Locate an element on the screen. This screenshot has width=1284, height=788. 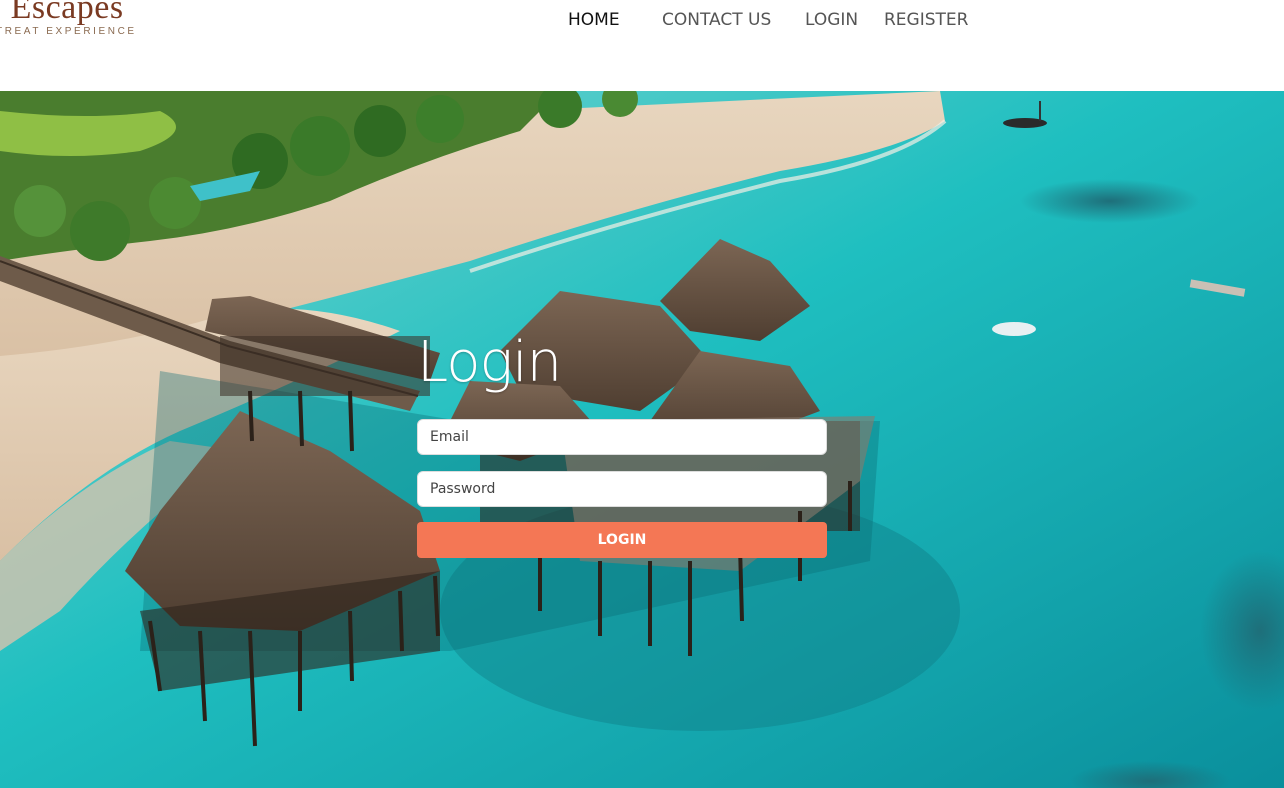
nav-contact-us: CONTACT US is located at coordinates (716, 20).